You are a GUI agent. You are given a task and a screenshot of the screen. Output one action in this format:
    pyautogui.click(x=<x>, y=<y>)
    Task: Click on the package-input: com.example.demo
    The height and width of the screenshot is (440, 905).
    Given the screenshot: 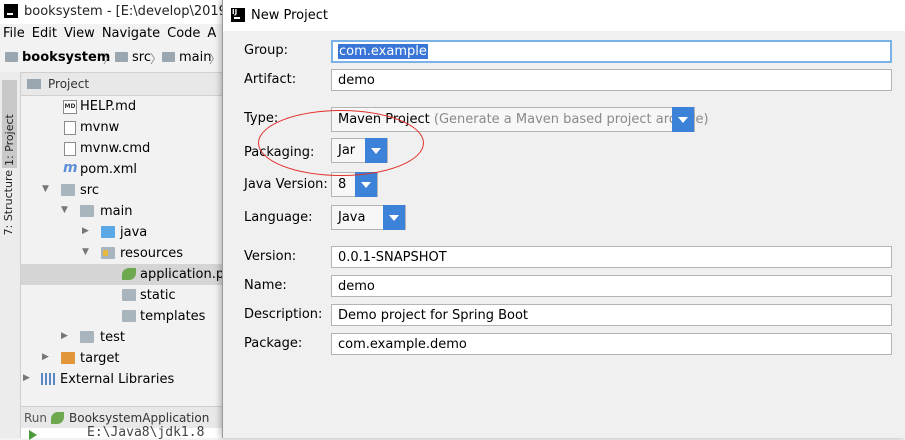 What is the action you would take?
    pyautogui.click(x=611, y=344)
    